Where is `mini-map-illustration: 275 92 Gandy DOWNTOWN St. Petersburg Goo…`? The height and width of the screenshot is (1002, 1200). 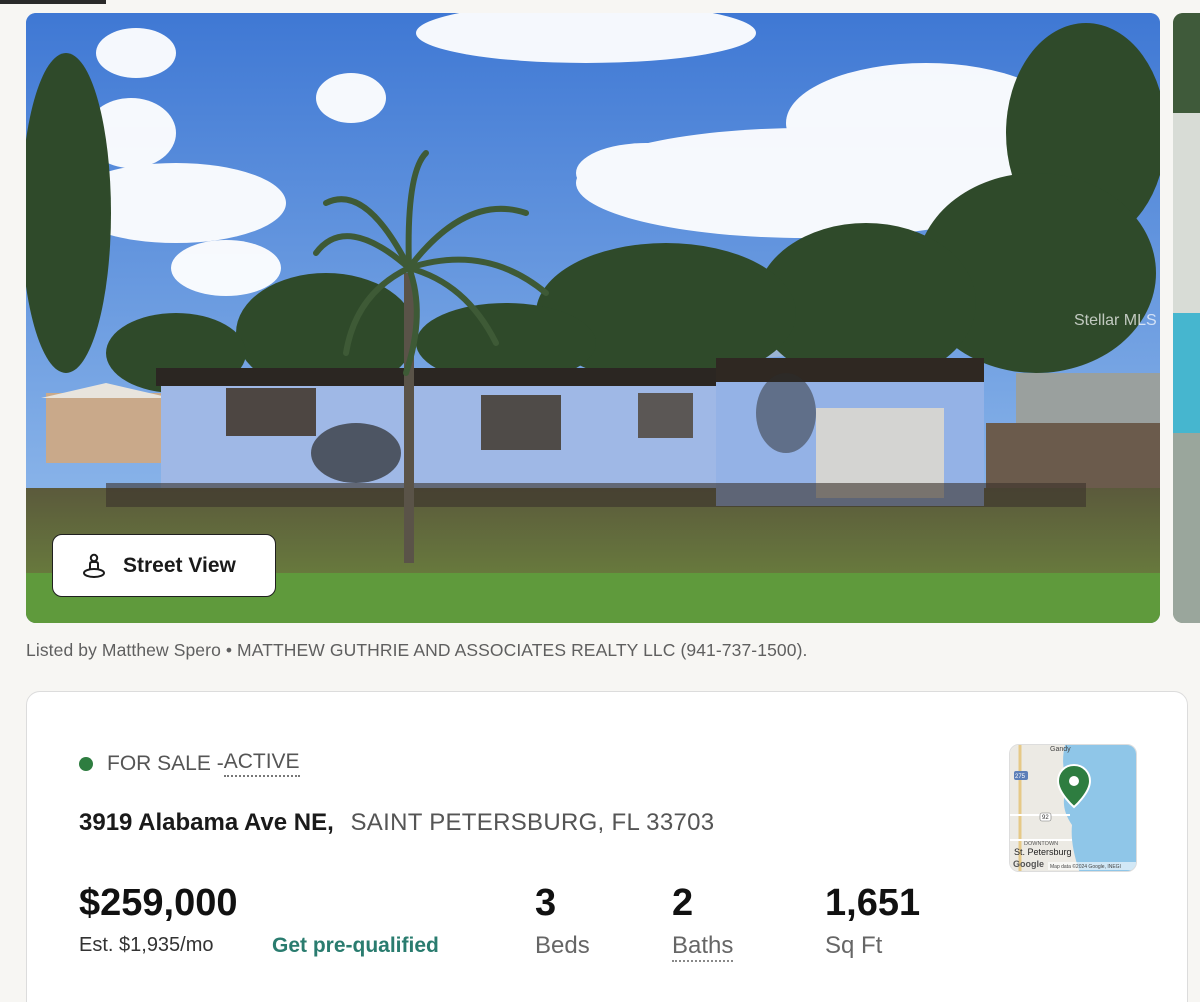
mini-map-illustration: 275 92 Gandy DOWNTOWN St. Petersburg Goo… is located at coordinates (1073, 808).